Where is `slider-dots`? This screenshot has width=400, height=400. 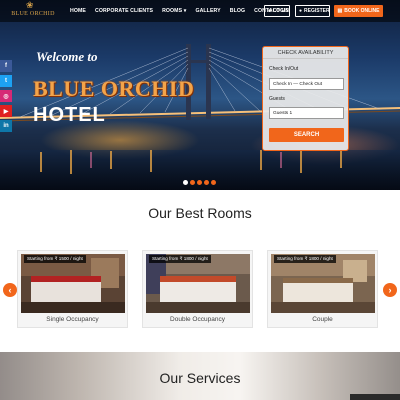 slider-dots is located at coordinates (200, 182).